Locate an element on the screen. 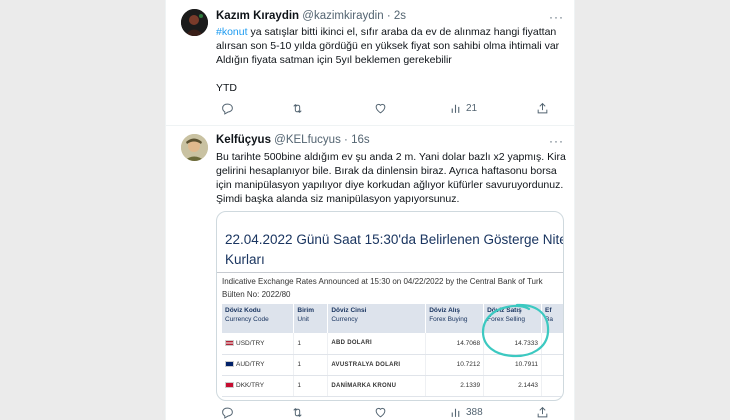 The image size is (730, 420). currency-code-cell: DKK/TRY is located at coordinates (258, 386).